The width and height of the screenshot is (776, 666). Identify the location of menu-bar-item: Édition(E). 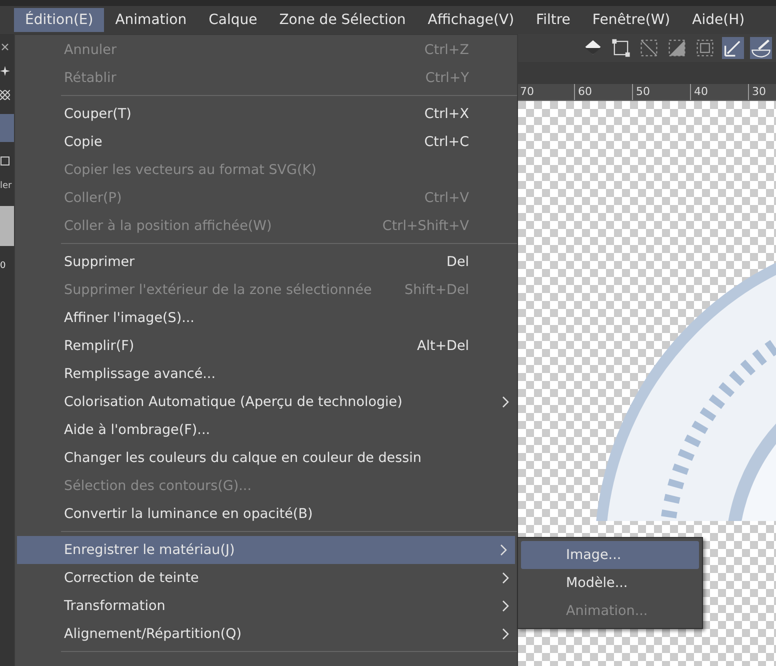
(59, 20).